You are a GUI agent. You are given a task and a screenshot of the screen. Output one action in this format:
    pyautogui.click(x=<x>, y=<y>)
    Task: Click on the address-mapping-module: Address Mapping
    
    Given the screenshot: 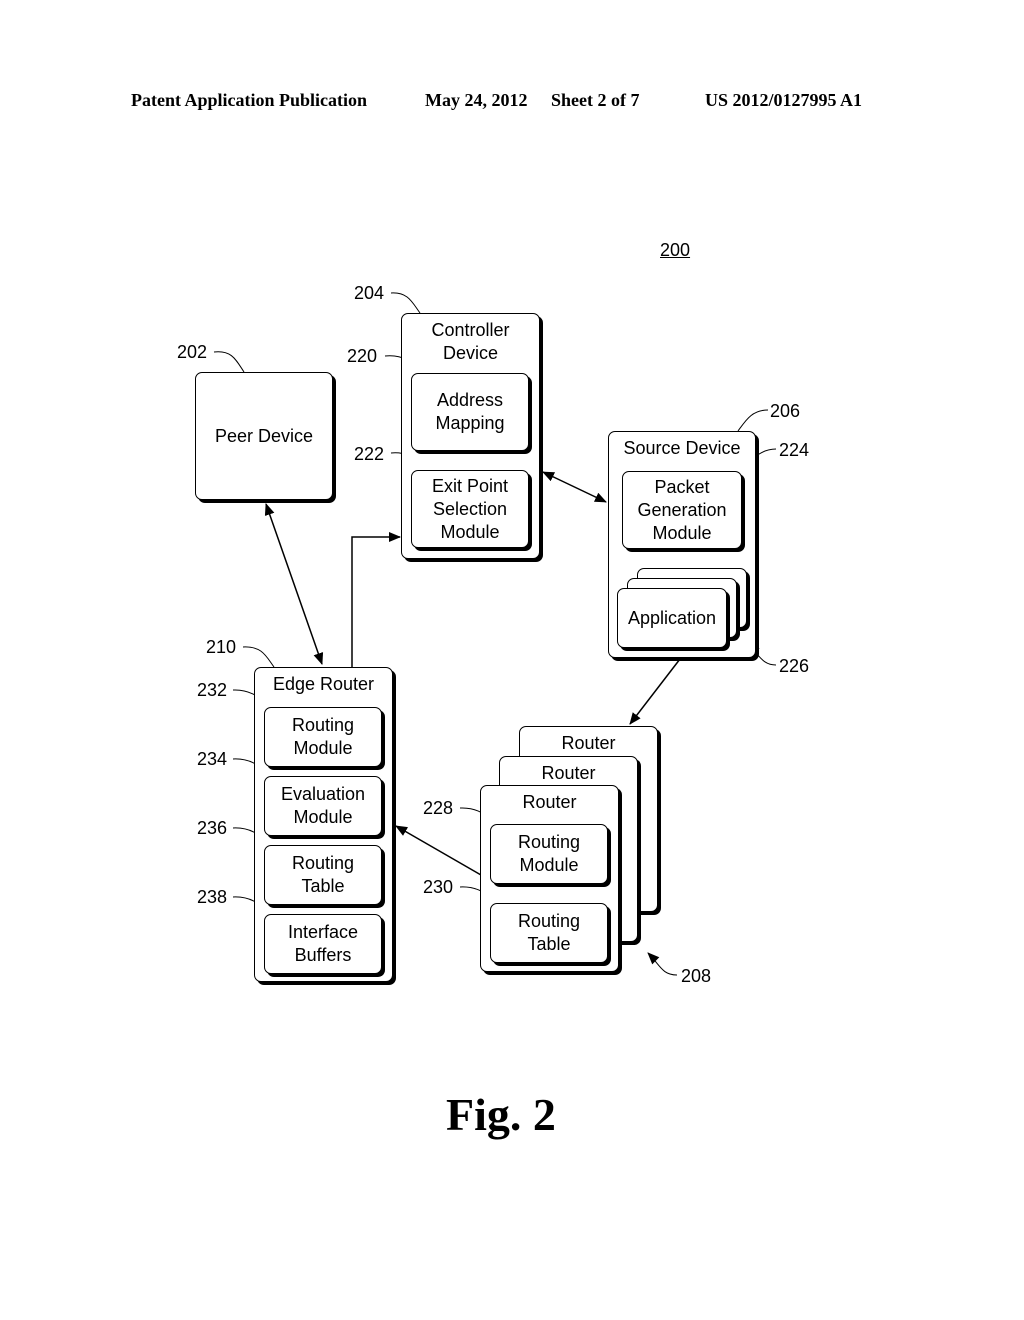 What is the action you would take?
    pyautogui.click(x=470, y=412)
    